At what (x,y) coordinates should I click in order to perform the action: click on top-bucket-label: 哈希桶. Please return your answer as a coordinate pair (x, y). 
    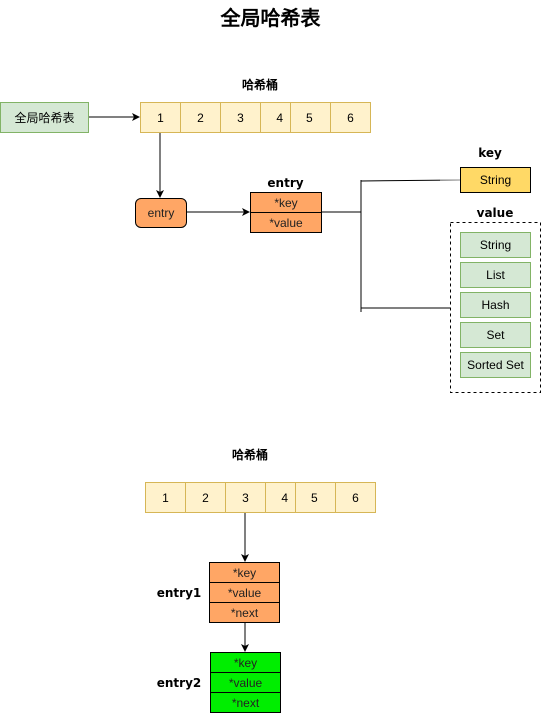
    Looking at the image, I should click on (259, 85).